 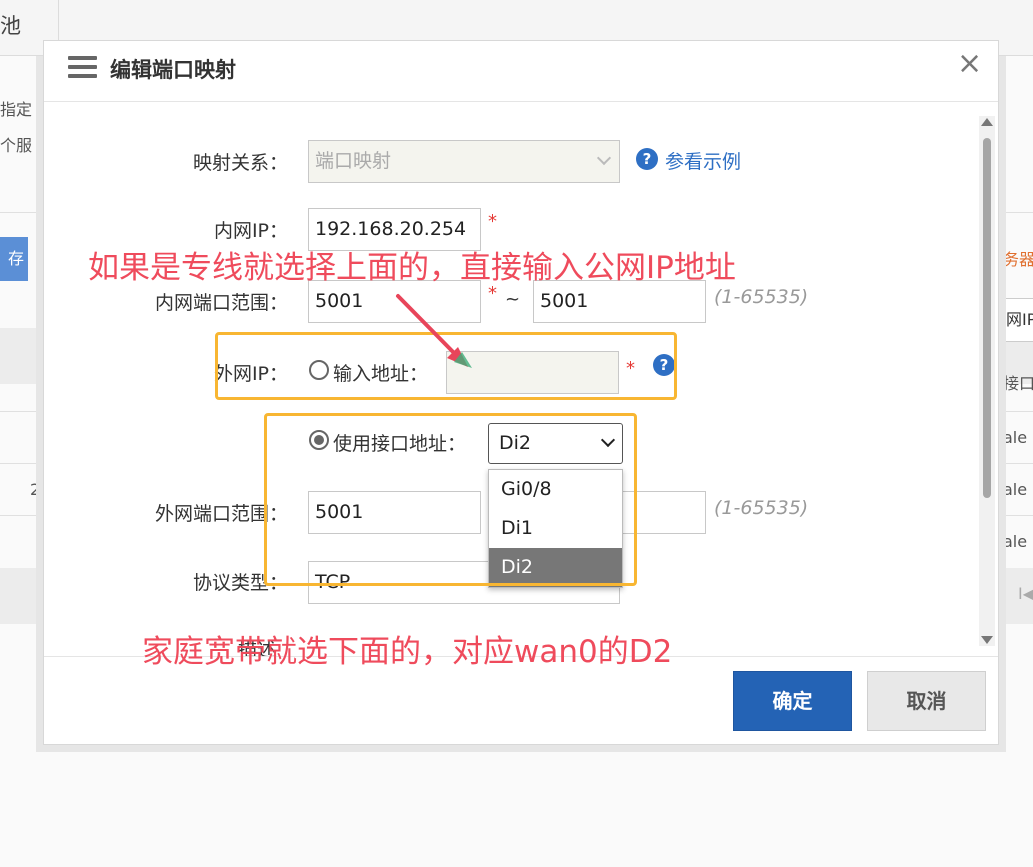 I want to click on annotation-top-note: 如果是专线就选择上面的，直接输入公网IP地址, so click(x=412, y=268).